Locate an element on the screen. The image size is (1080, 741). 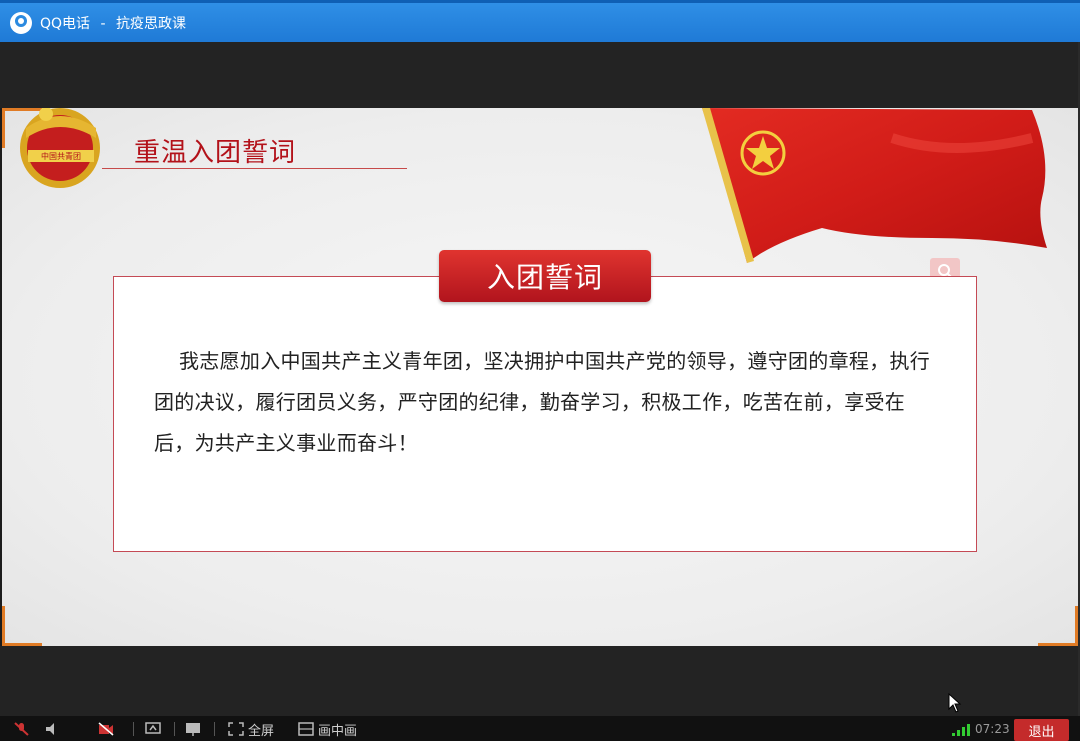
video-letterbox-bottom is located at coordinates (540, 681).